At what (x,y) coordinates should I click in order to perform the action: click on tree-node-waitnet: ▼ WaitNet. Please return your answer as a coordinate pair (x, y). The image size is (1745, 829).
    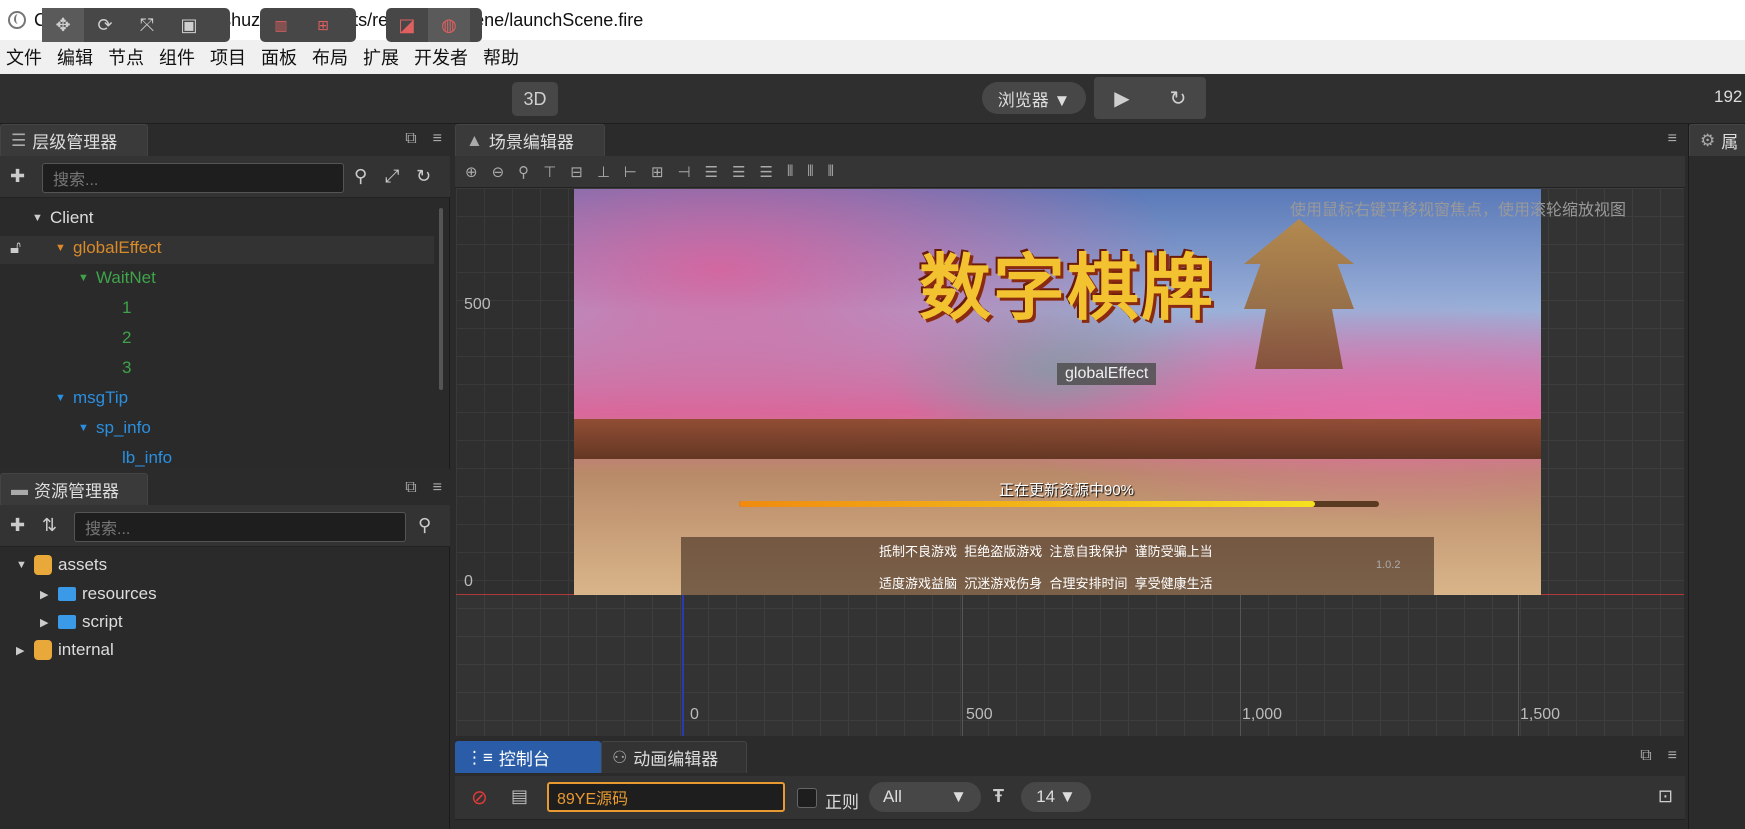
    Looking at the image, I should click on (117, 278).